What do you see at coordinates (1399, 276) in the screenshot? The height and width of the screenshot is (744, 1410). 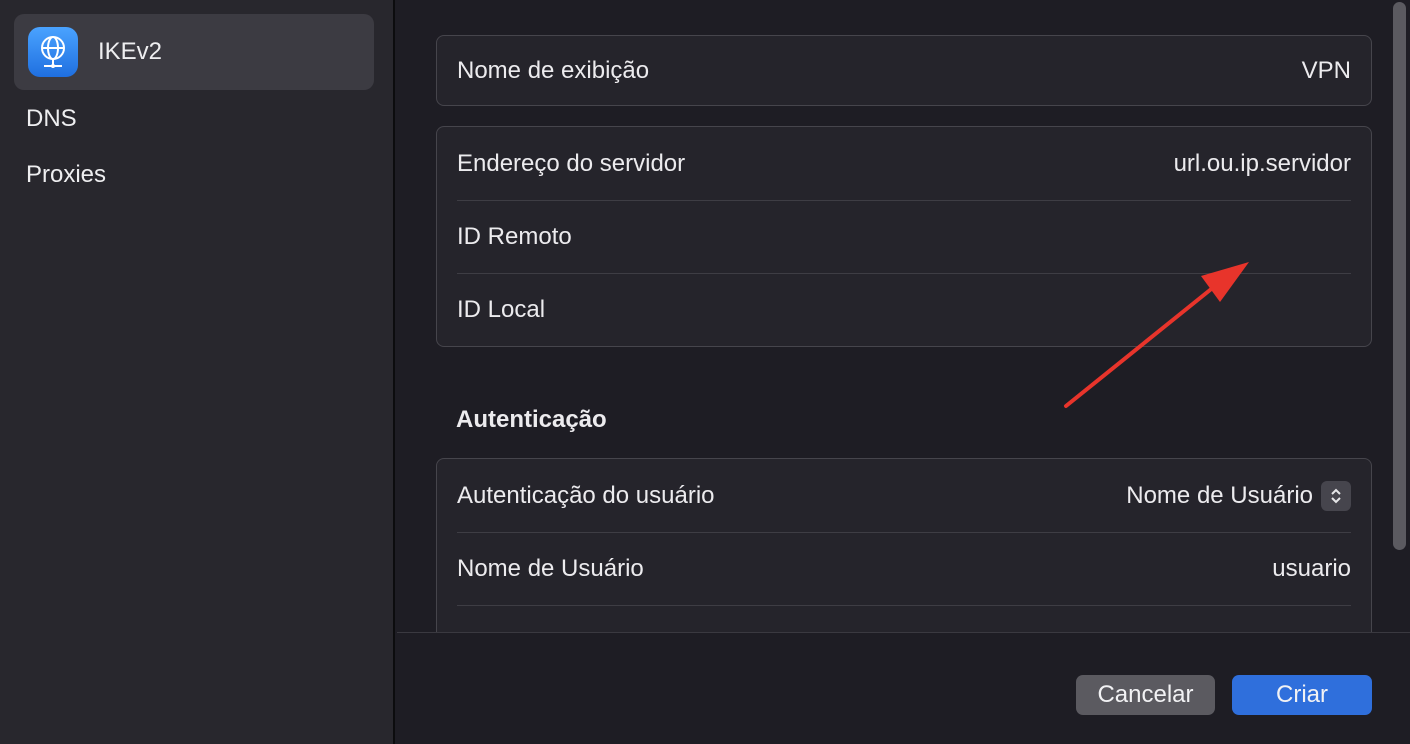 I see `scrollbar-thumb` at bounding box center [1399, 276].